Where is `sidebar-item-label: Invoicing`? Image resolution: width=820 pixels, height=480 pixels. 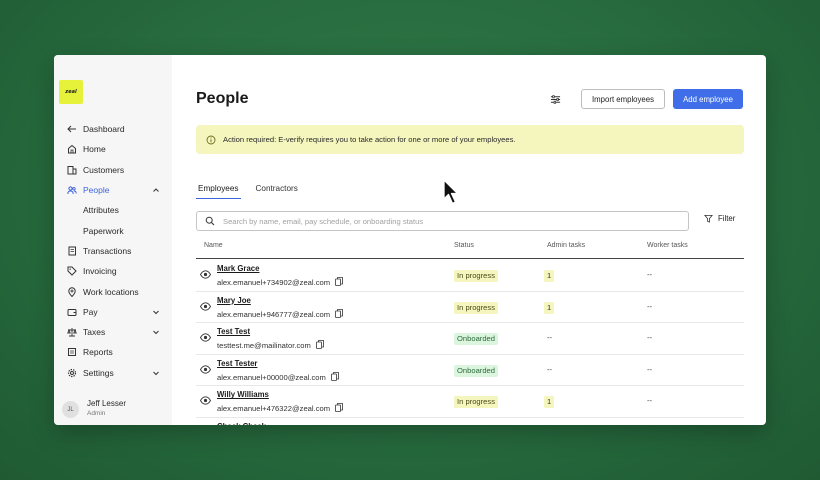 sidebar-item-label: Invoicing is located at coordinates (100, 271).